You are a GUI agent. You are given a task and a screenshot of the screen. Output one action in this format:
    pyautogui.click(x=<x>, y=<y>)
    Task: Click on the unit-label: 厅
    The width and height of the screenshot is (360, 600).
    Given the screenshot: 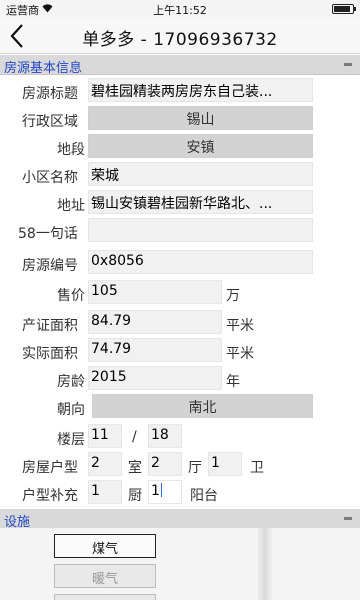 What is the action you would take?
    pyautogui.click(x=195, y=468)
    